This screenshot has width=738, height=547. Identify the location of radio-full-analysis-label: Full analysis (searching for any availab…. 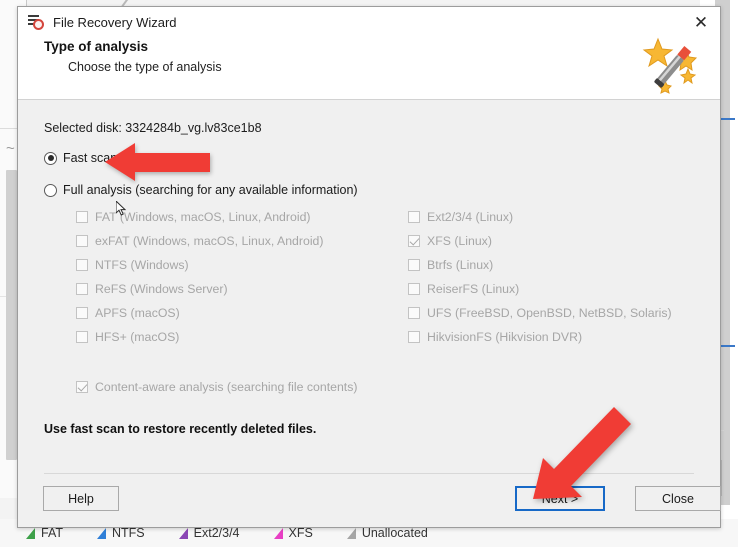
(210, 190).